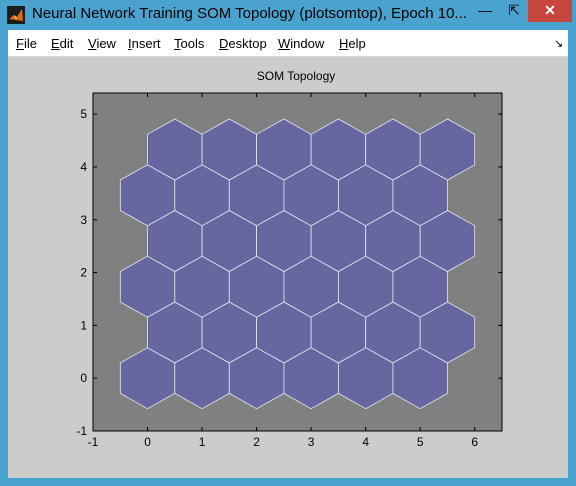 This screenshot has width=576, height=486. Describe the element at coordinates (83, 325) in the screenshot. I see `y-tick-label: 1` at that location.